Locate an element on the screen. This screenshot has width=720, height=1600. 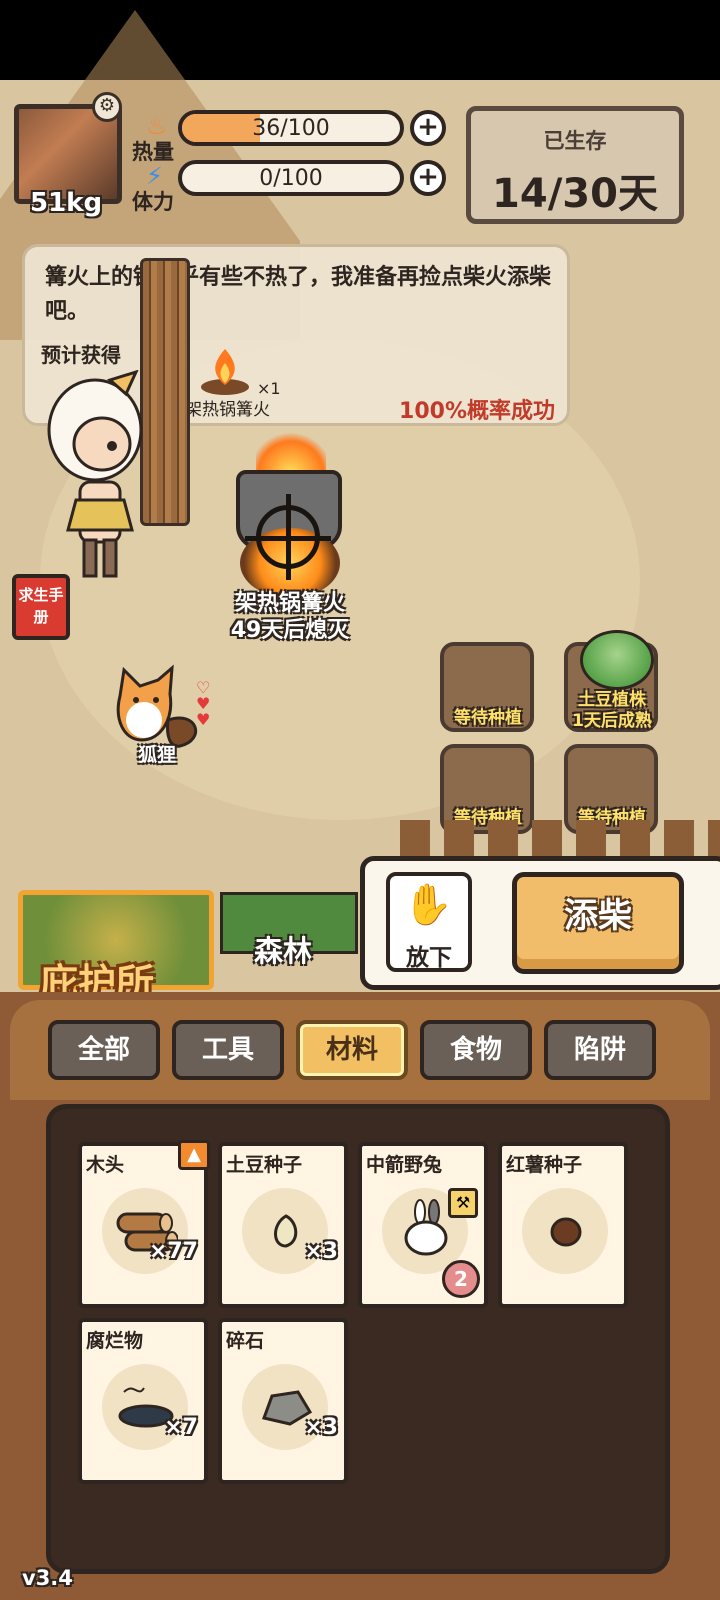
campfire-status: 49天后熄灭 is located at coordinates (290, 630).